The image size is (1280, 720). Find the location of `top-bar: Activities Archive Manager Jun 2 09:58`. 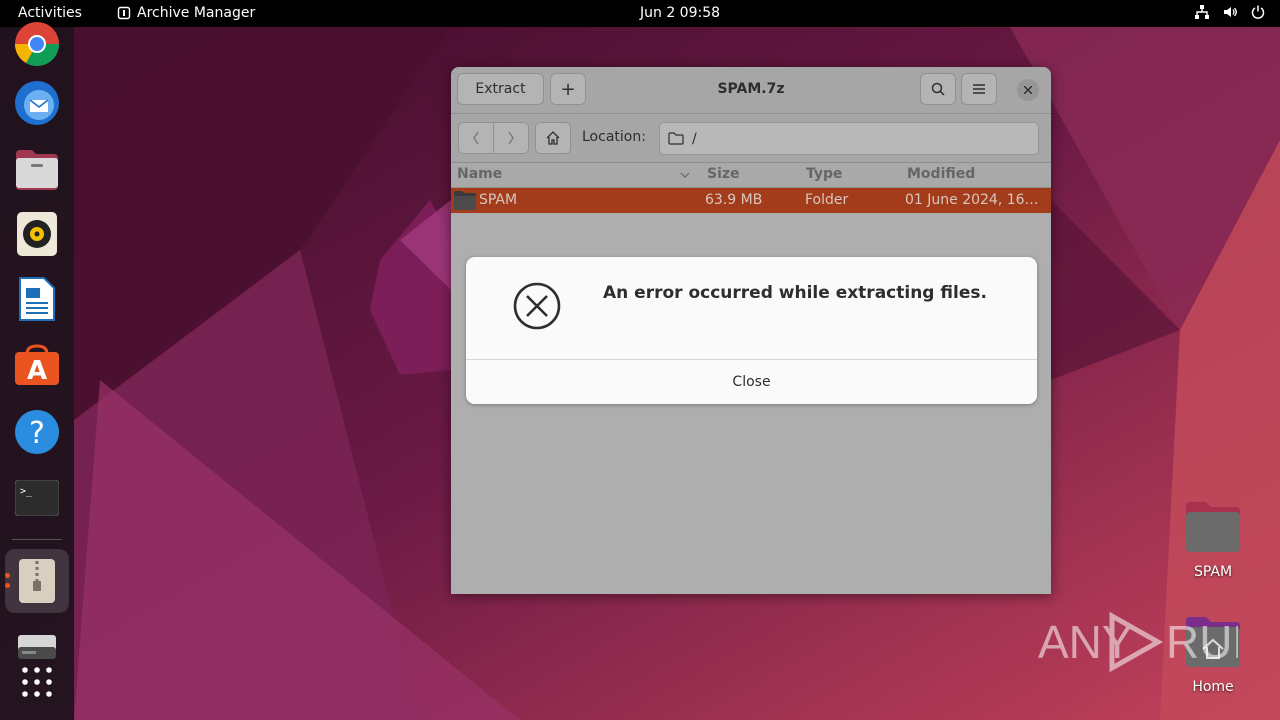

top-bar: Activities Archive Manager Jun 2 09:58 is located at coordinates (640, 13).